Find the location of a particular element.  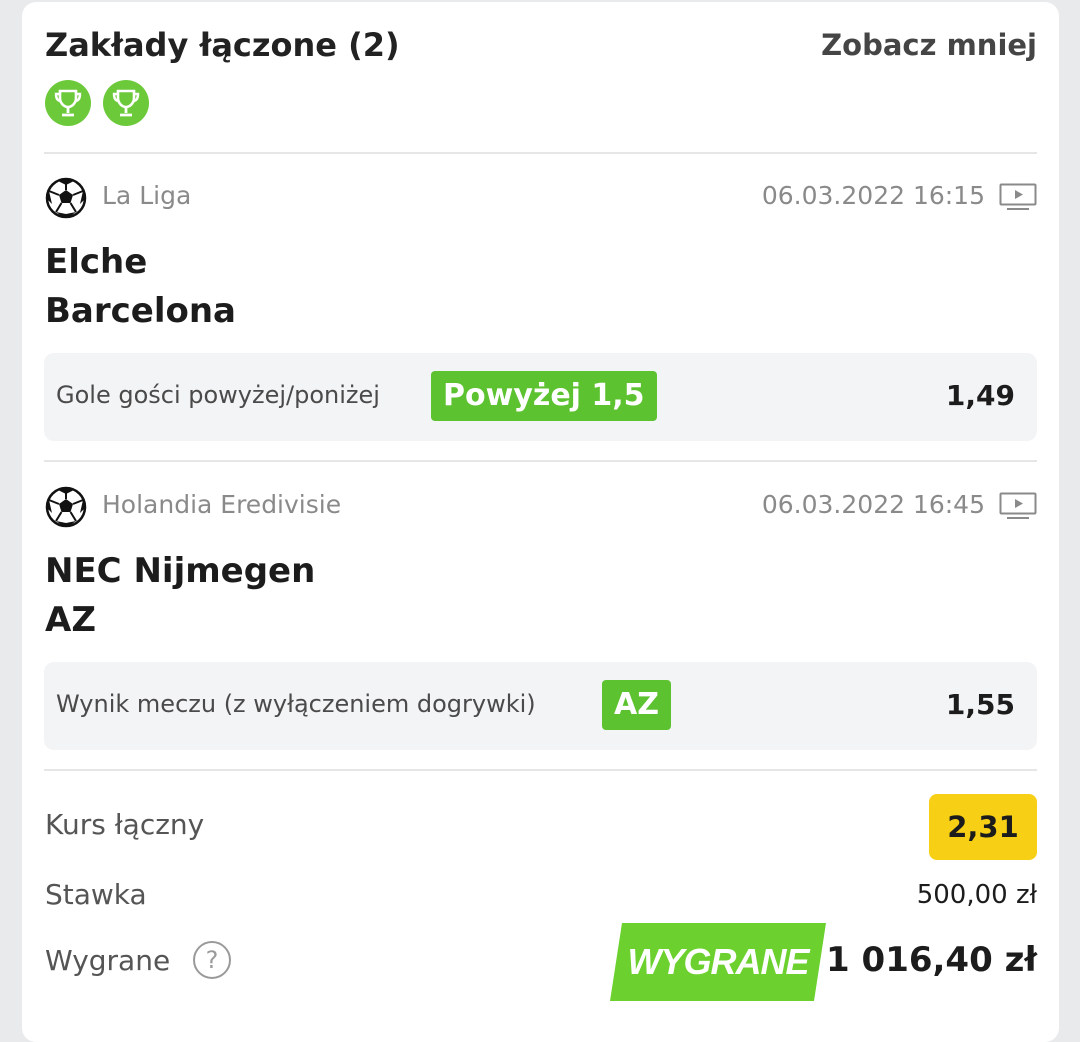

league-name: Holandia Eredivisie is located at coordinates (222, 504).